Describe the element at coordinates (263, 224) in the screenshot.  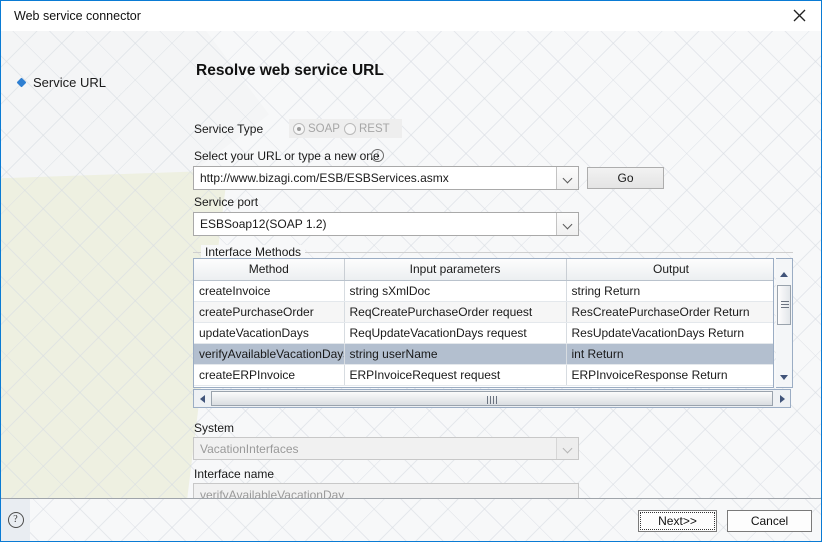
I see `service-port-value: ESBSoap12(SOAP 1.2)` at that location.